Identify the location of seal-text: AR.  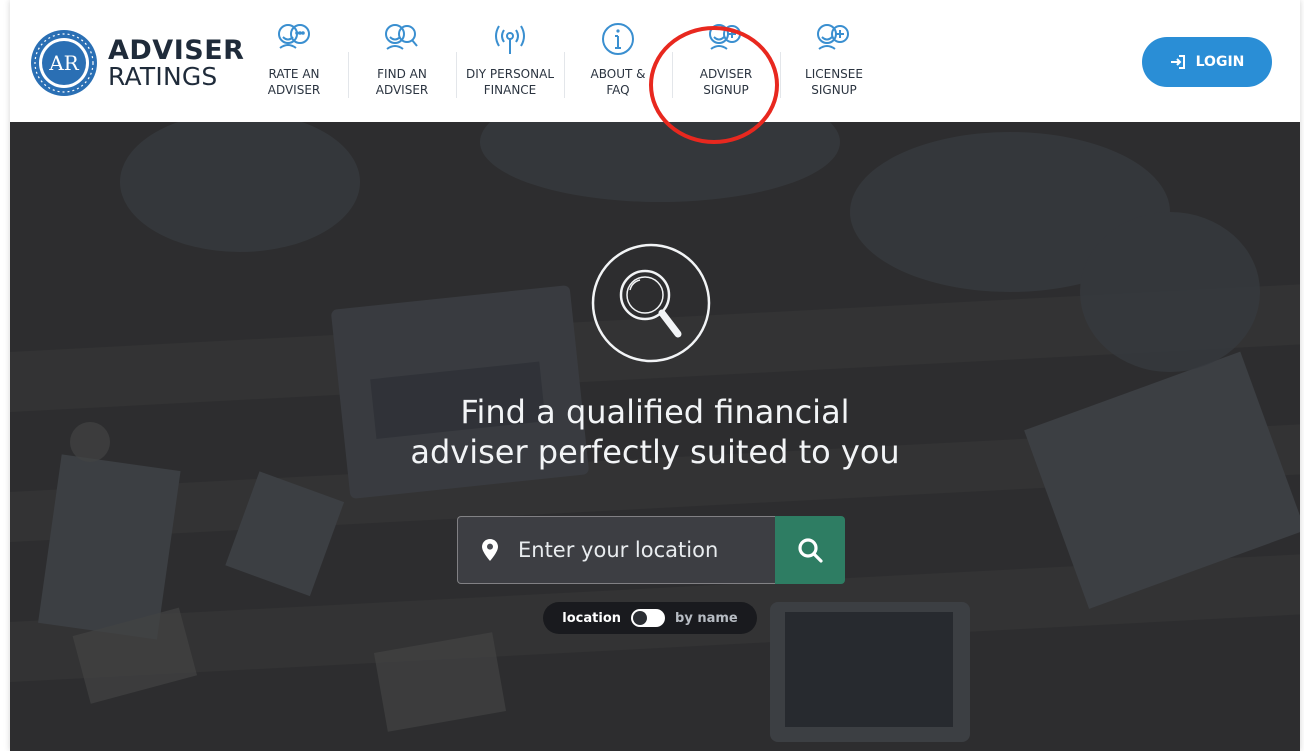
(63, 63).